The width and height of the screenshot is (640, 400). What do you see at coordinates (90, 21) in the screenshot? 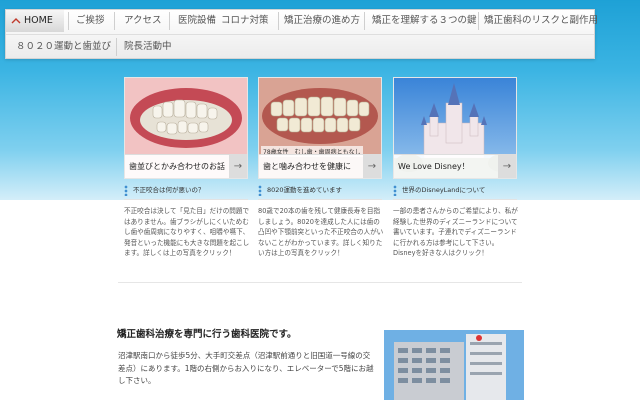
I see `nav-greeting: ご挨拶` at bounding box center [90, 21].